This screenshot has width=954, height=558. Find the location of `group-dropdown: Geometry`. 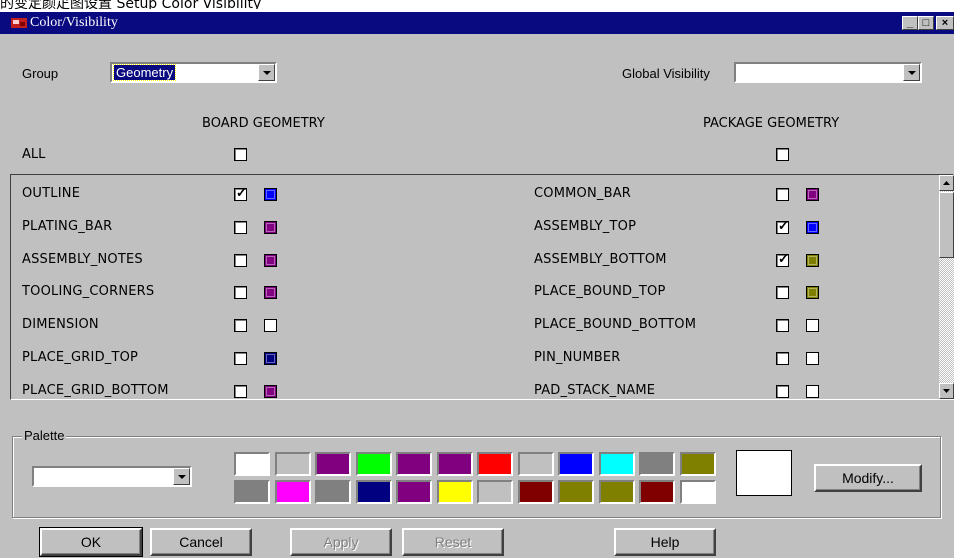

group-dropdown: Geometry is located at coordinates (193, 72).